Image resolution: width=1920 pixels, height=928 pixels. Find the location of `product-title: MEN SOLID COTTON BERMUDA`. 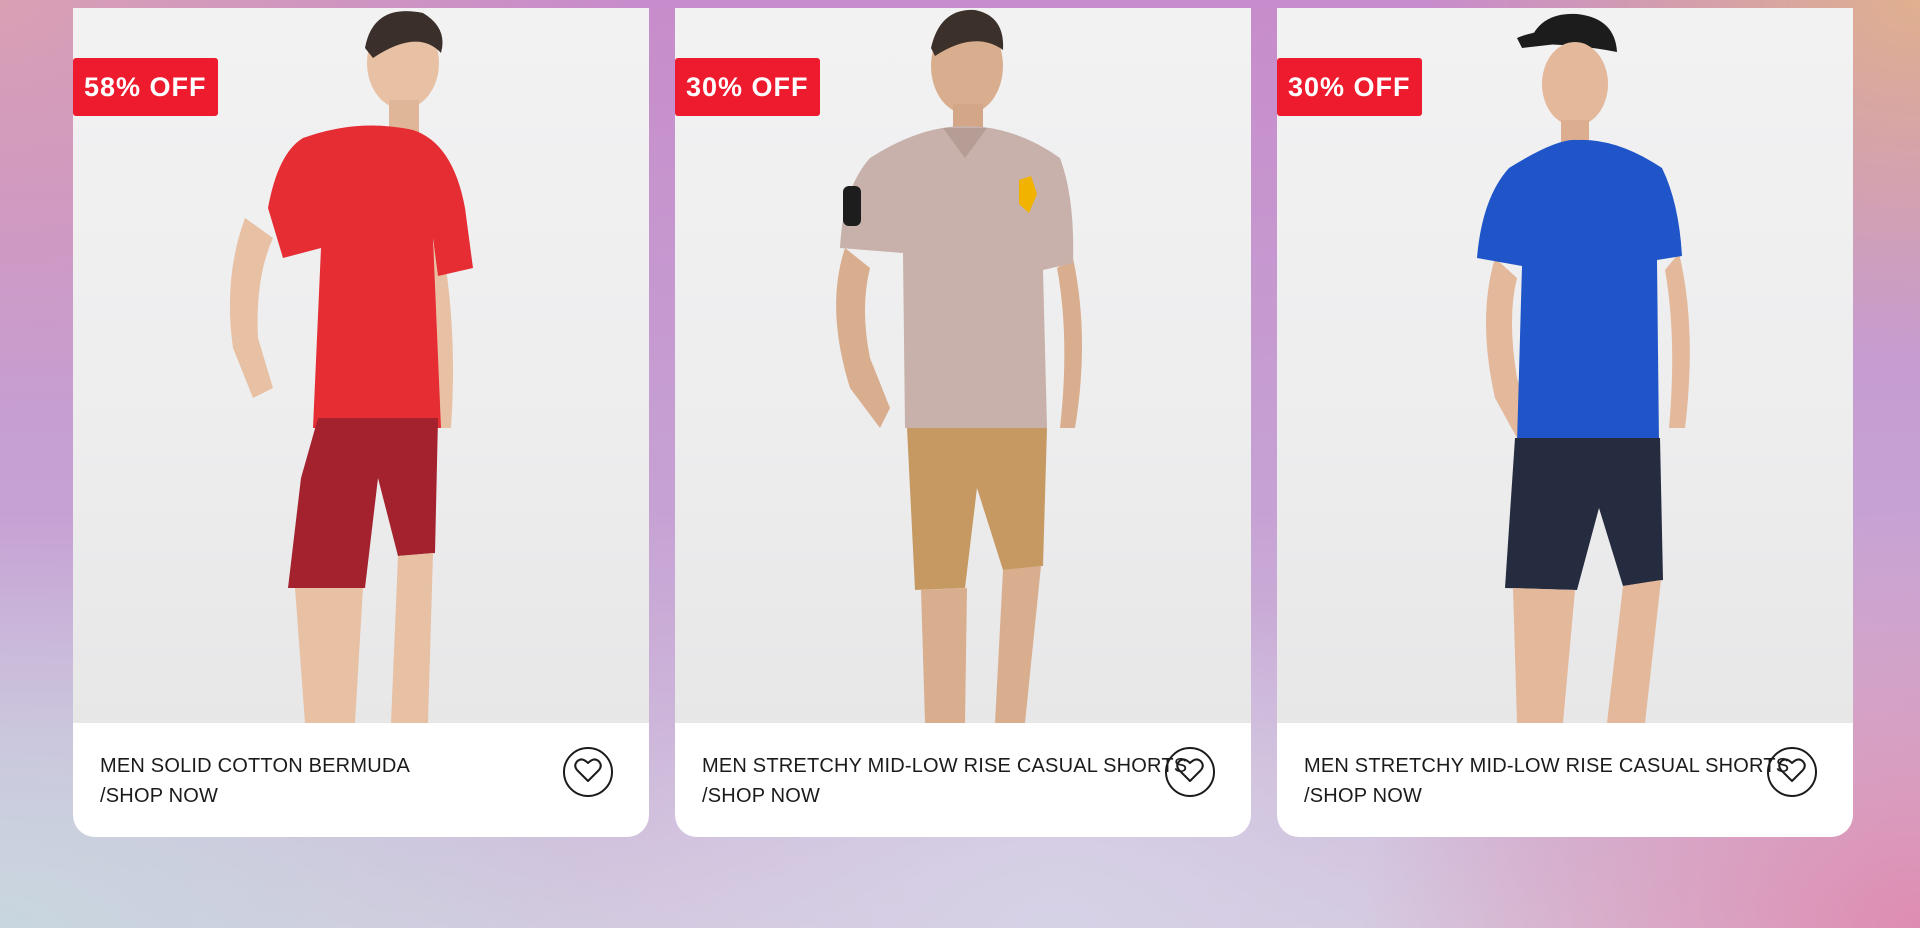

product-title: MEN SOLID COTTON BERMUDA is located at coordinates (255, 766).